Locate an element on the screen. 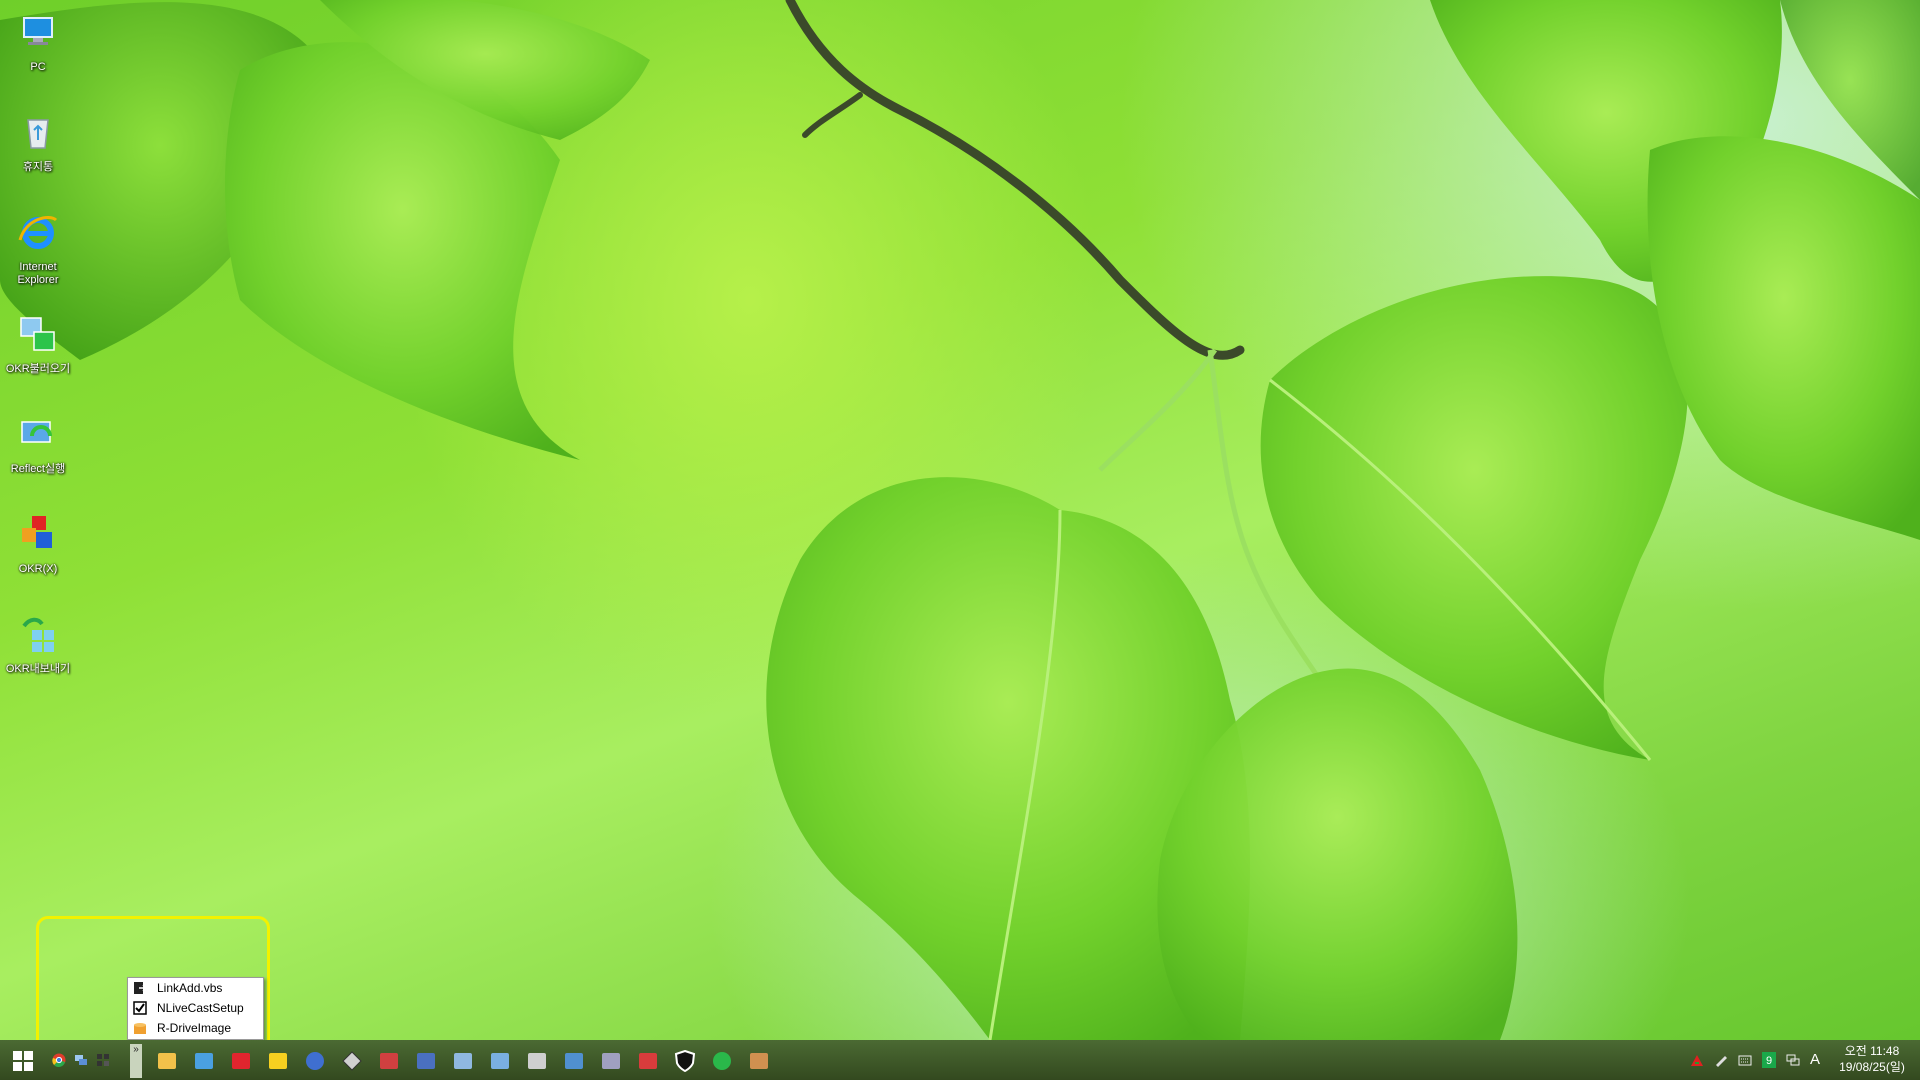 Image resolution: width=1920 pixels, height=1080 pixels. keyboard-icon is located at coordinates (1745, 1060).